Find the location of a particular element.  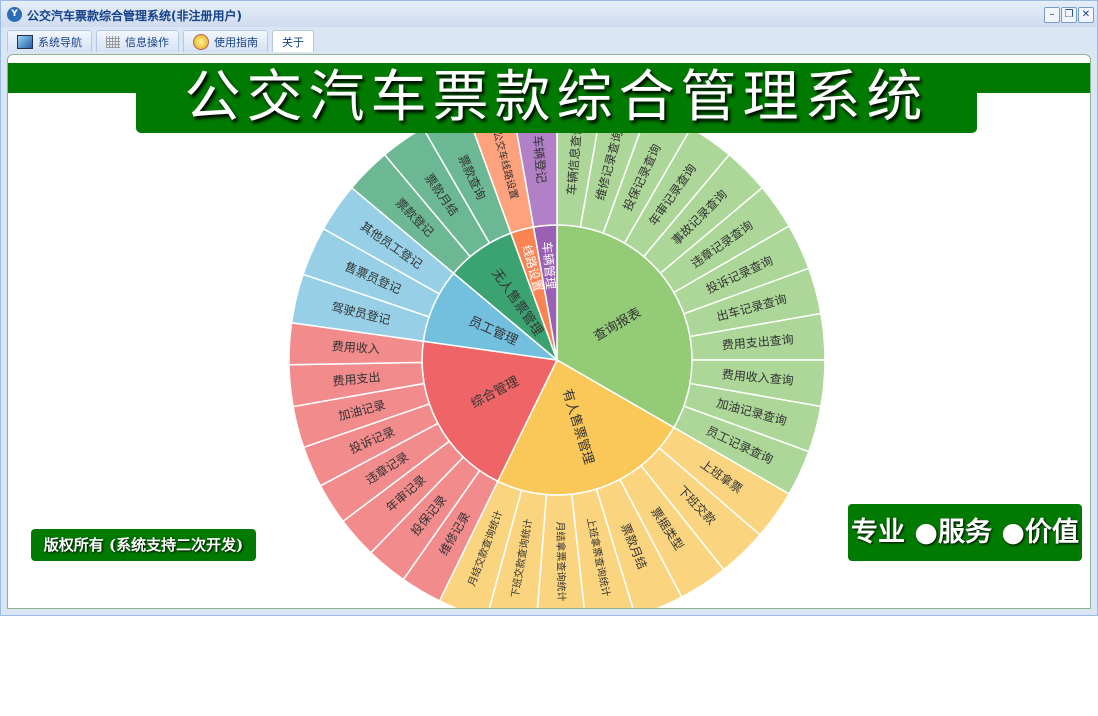

monitor-icon is located at coordinates (25, 41).